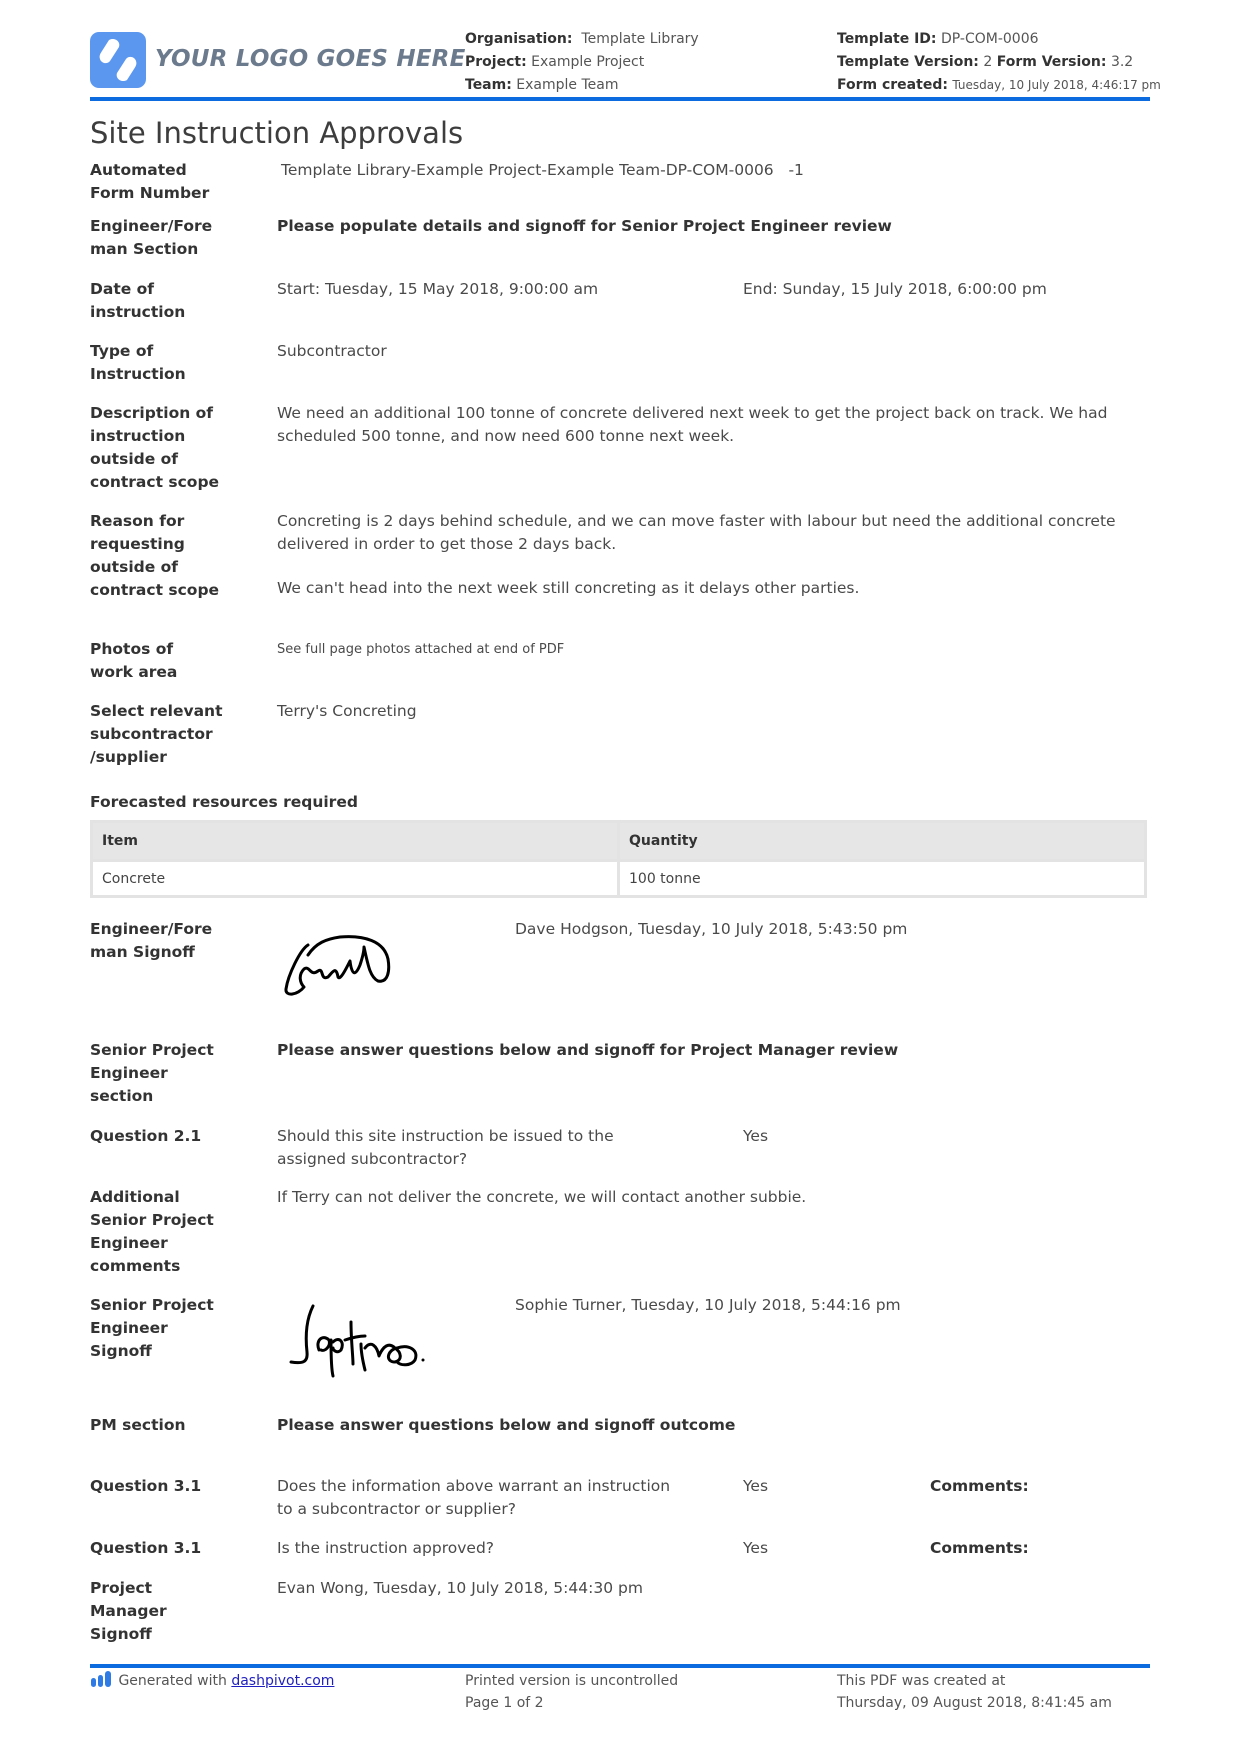  What do you see at coordinates (282, 1681) in the screenshot?
I see `dashpivot-link: dashpivot.com` at bounding box center [282, 1681].